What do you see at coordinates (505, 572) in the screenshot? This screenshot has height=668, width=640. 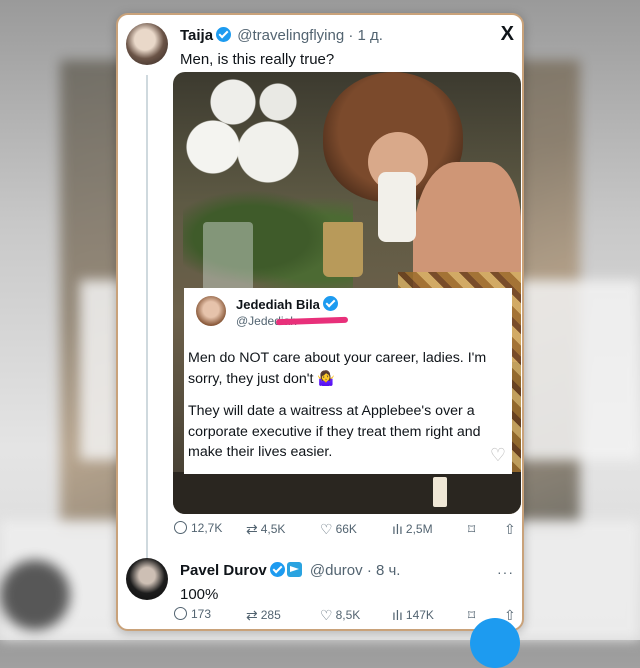 I see `more-options-icon: ···` at bounding box center [505, 572].